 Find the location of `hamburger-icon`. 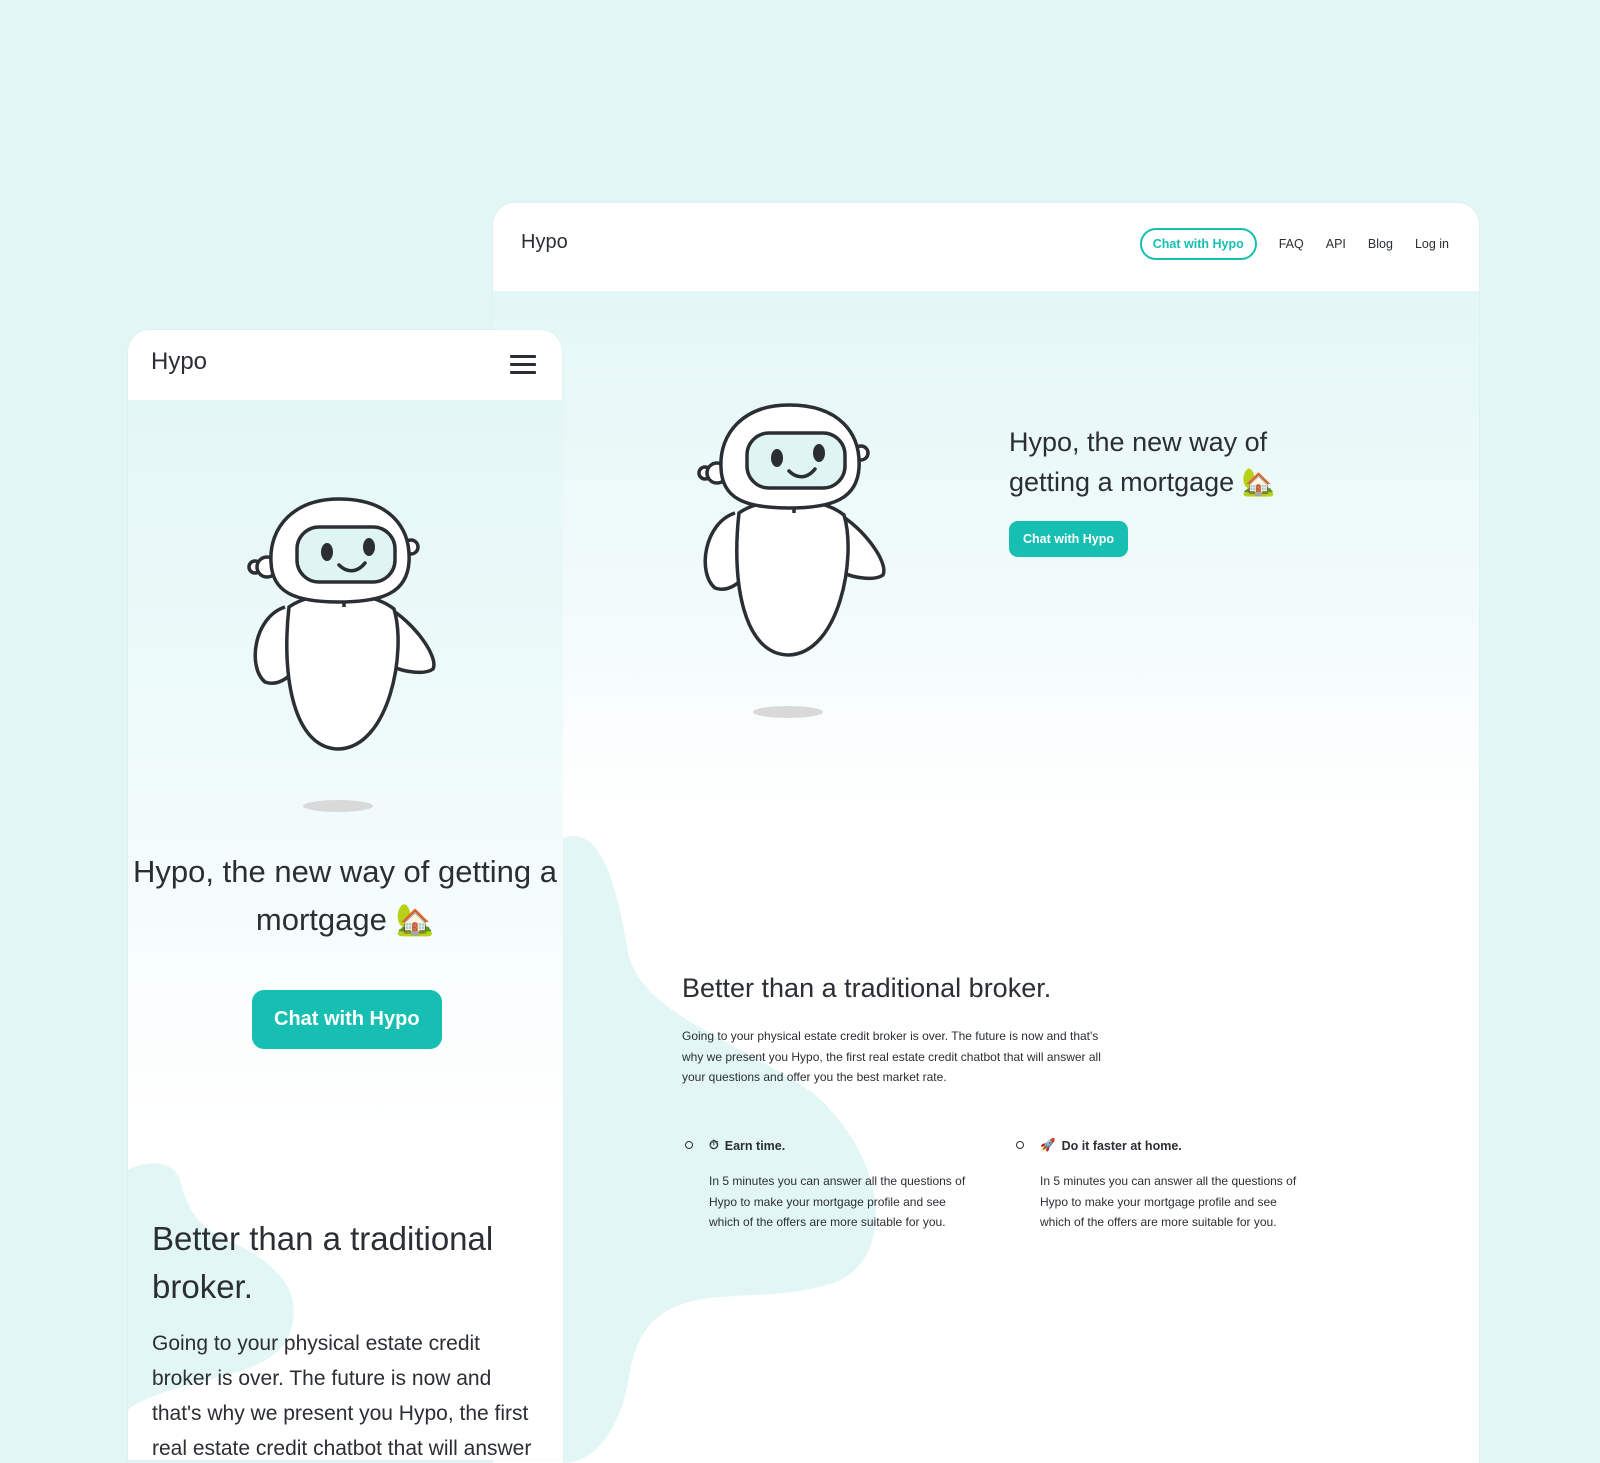

hamburger-icon is located at coordinates (523, 365).